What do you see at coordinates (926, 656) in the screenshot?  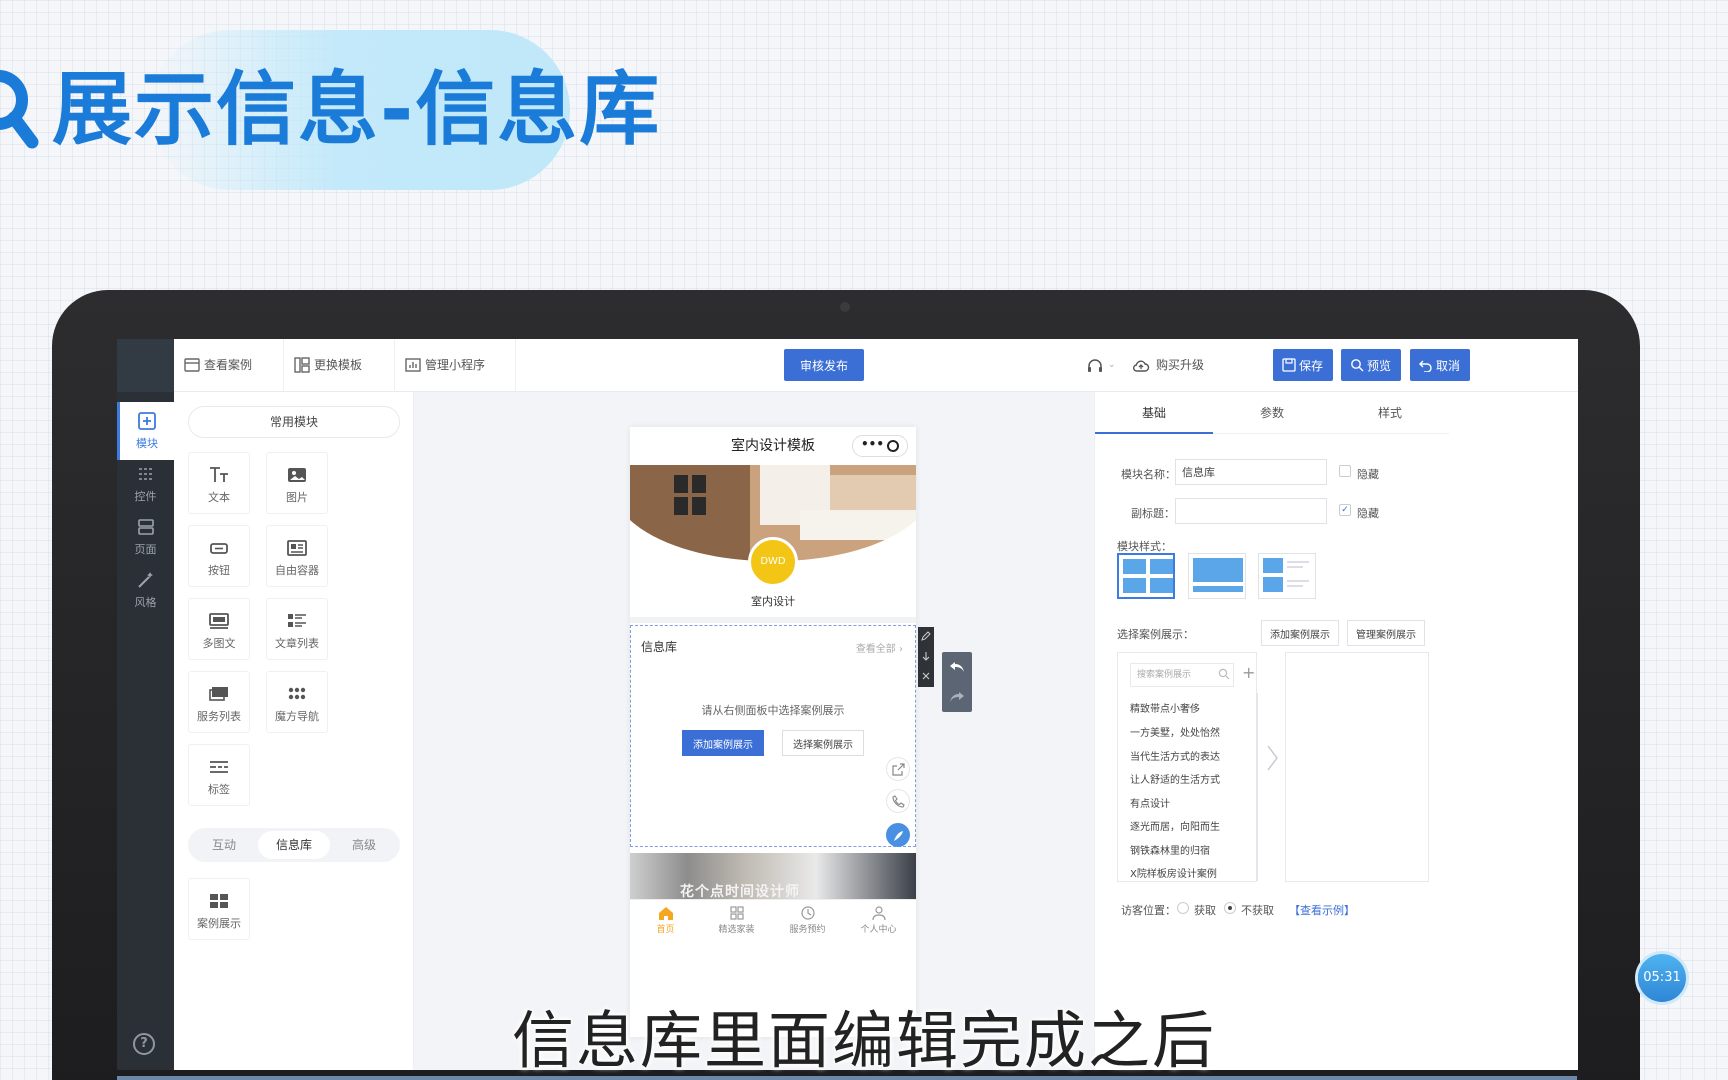 I see `move-down-icon` at bounding box center [926, 656].